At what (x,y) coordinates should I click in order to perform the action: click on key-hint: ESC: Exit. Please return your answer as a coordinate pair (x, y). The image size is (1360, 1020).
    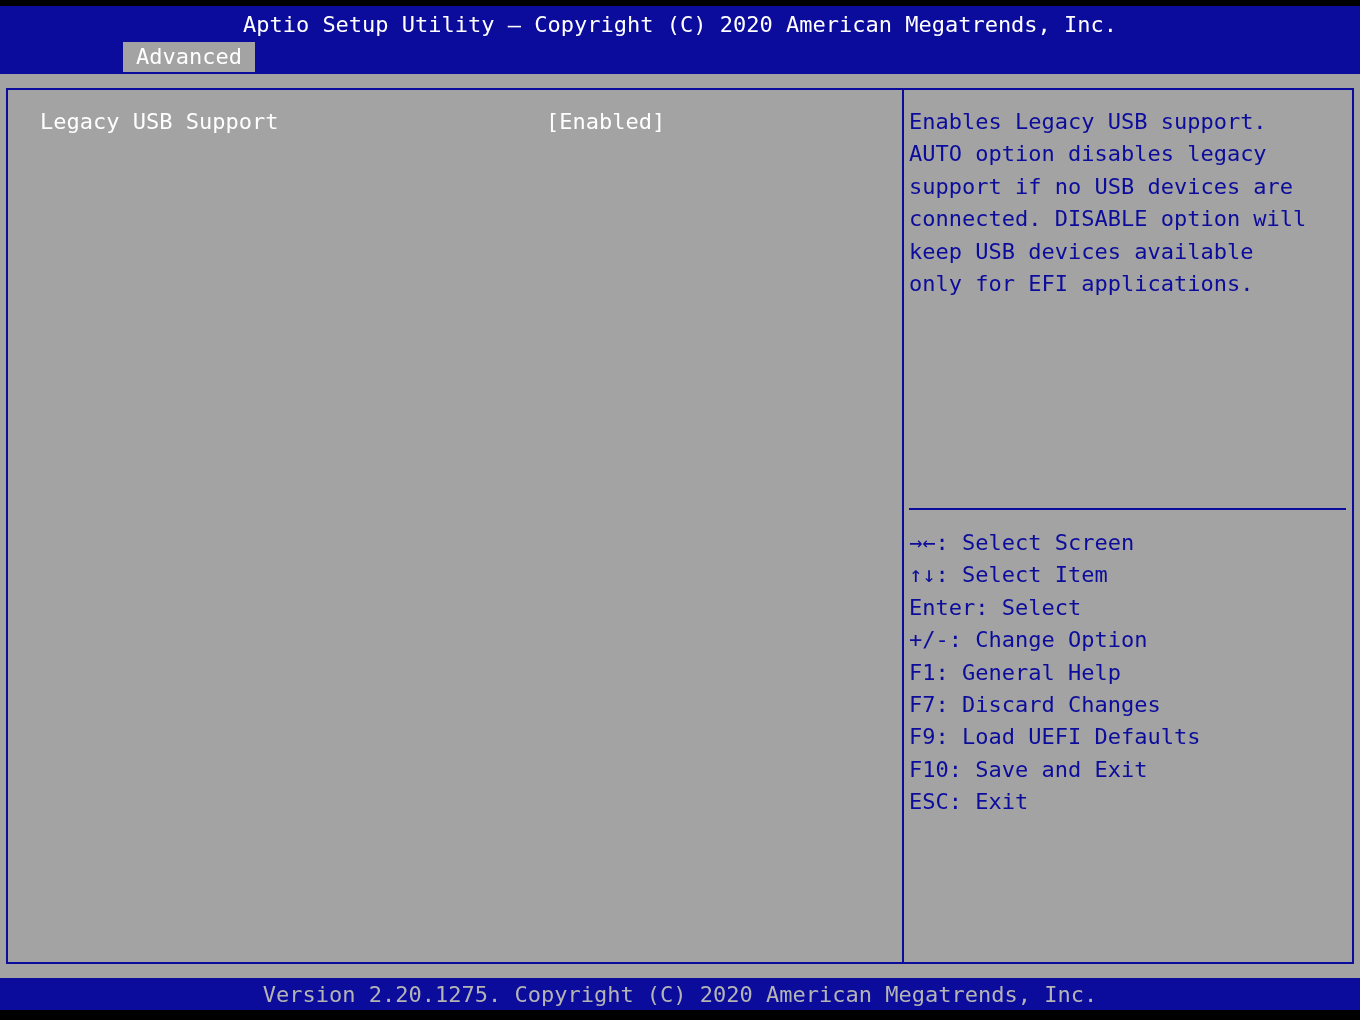
    Looking at the image, I should click on (969, 802).